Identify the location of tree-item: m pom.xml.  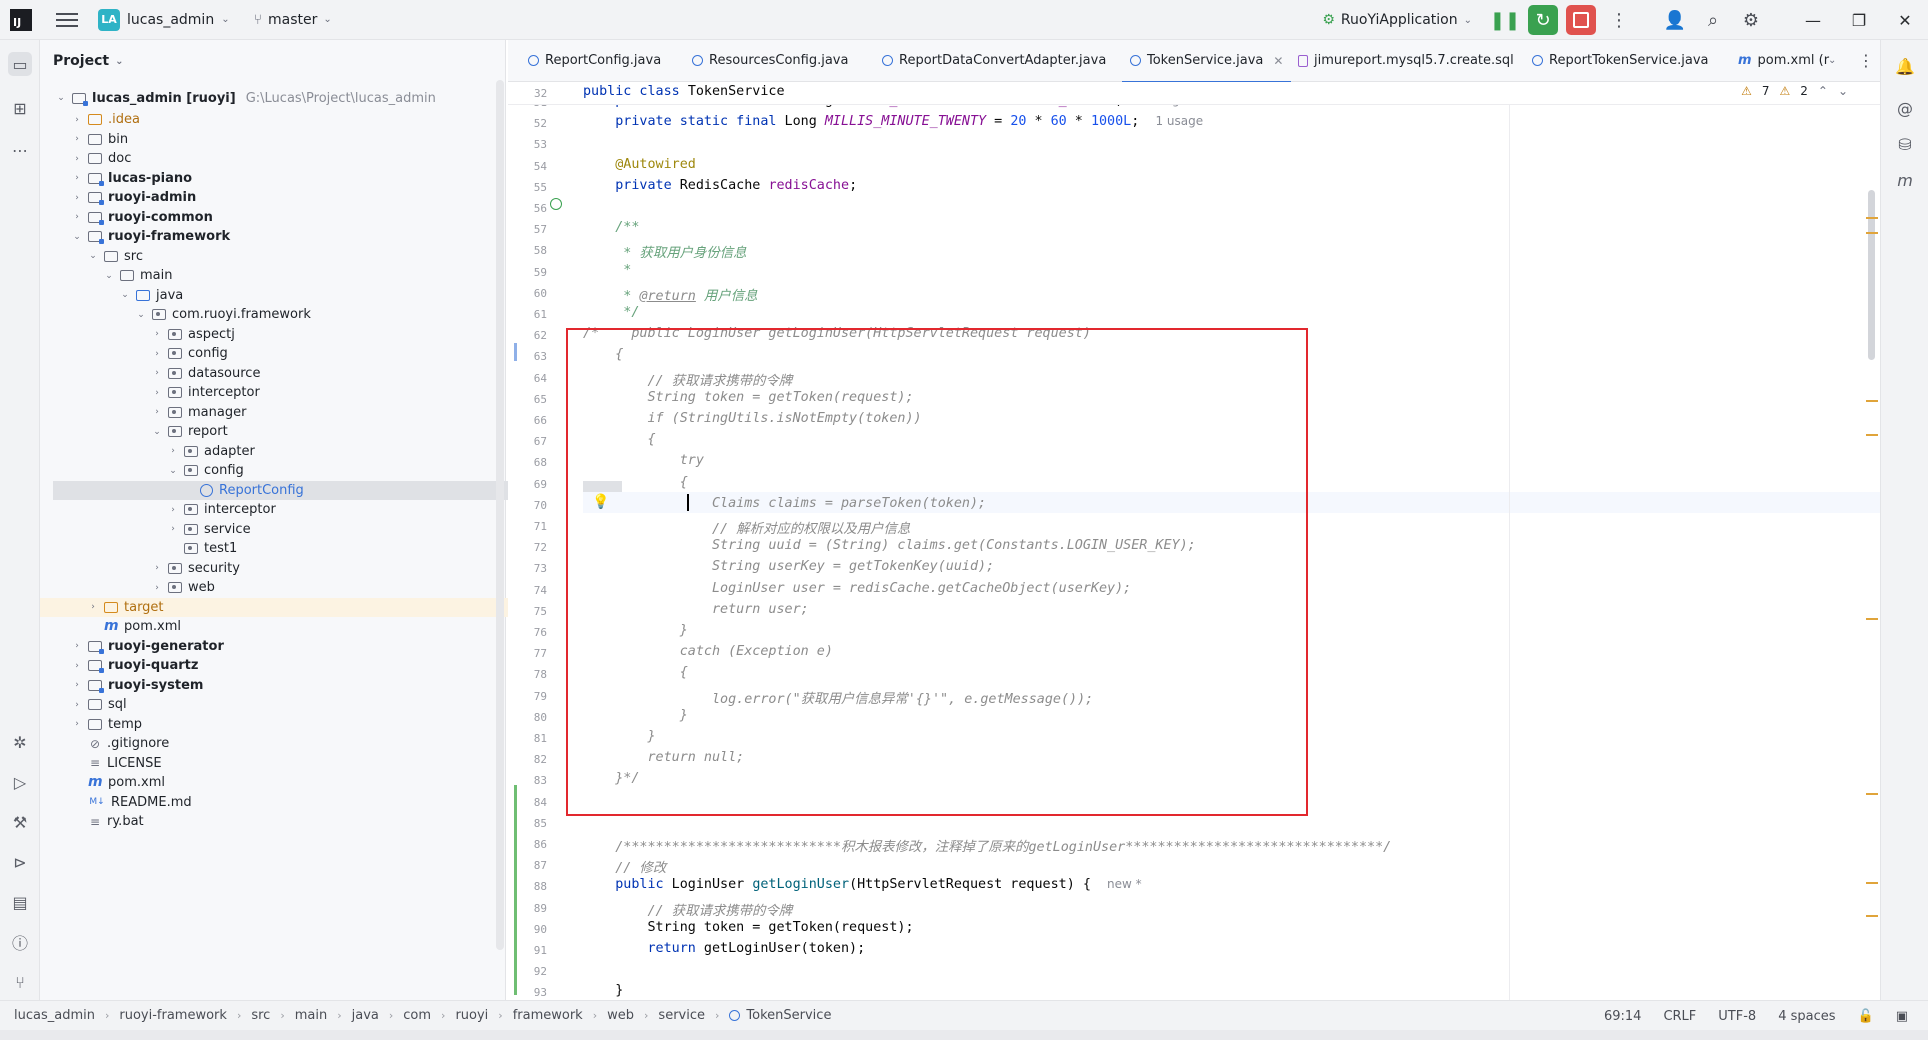
(291, 626).